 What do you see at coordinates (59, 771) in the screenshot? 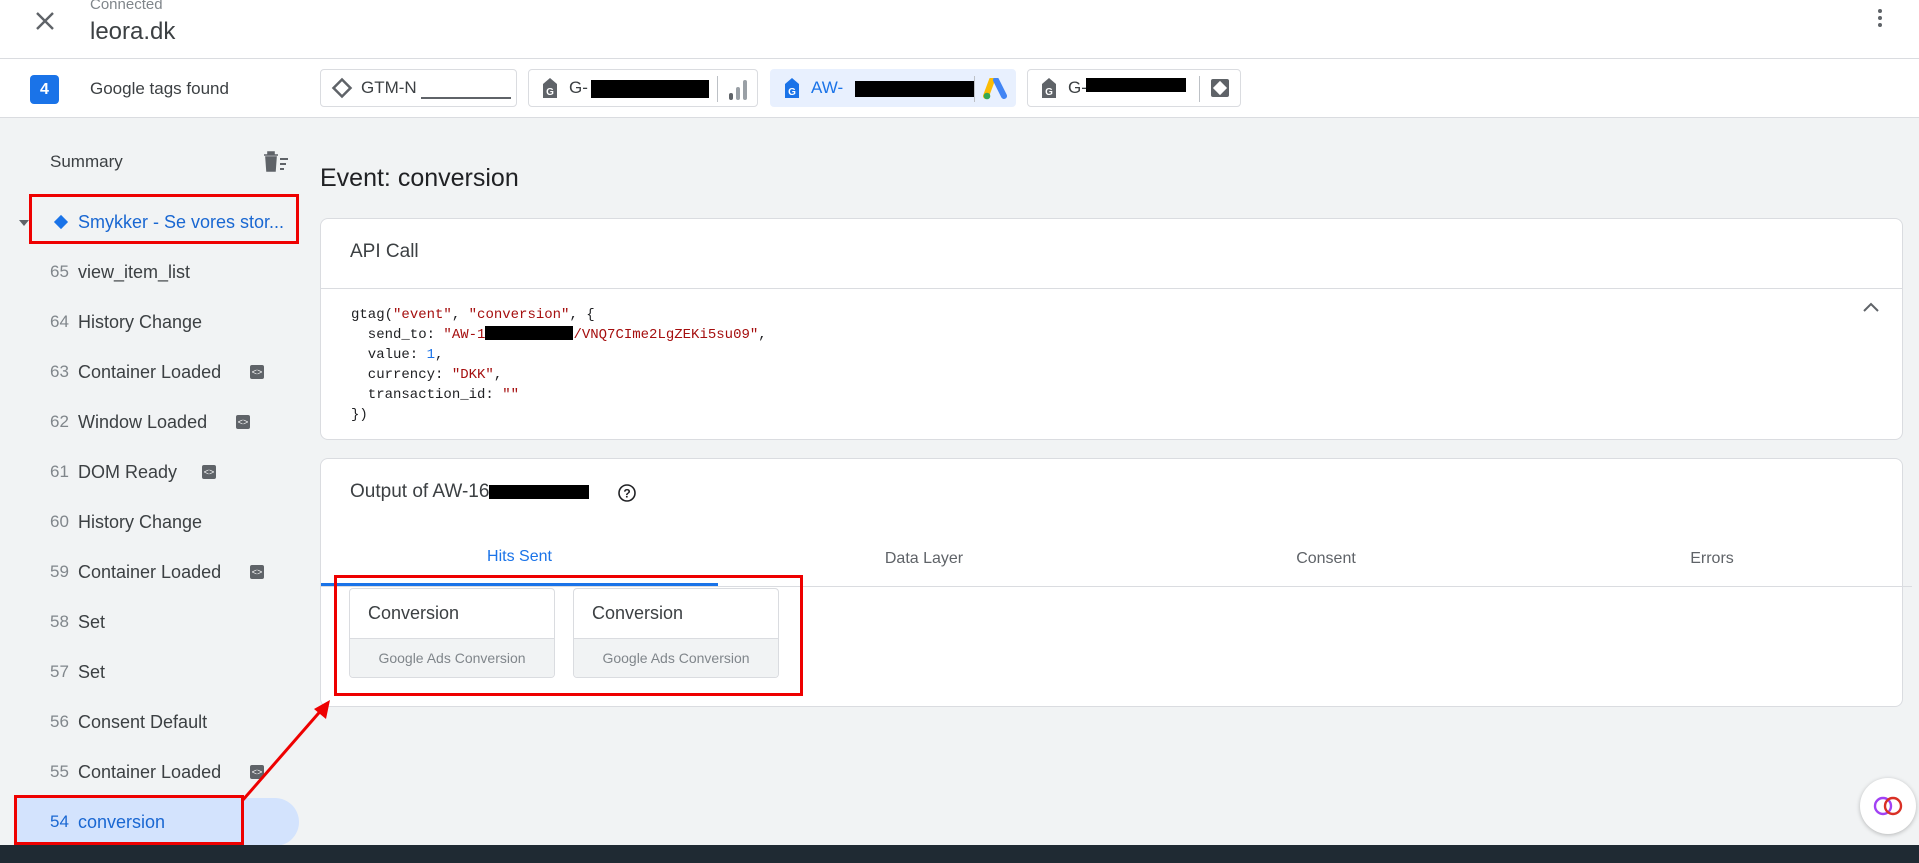
I see `event-number: 55` at bounding box center [59, 771].